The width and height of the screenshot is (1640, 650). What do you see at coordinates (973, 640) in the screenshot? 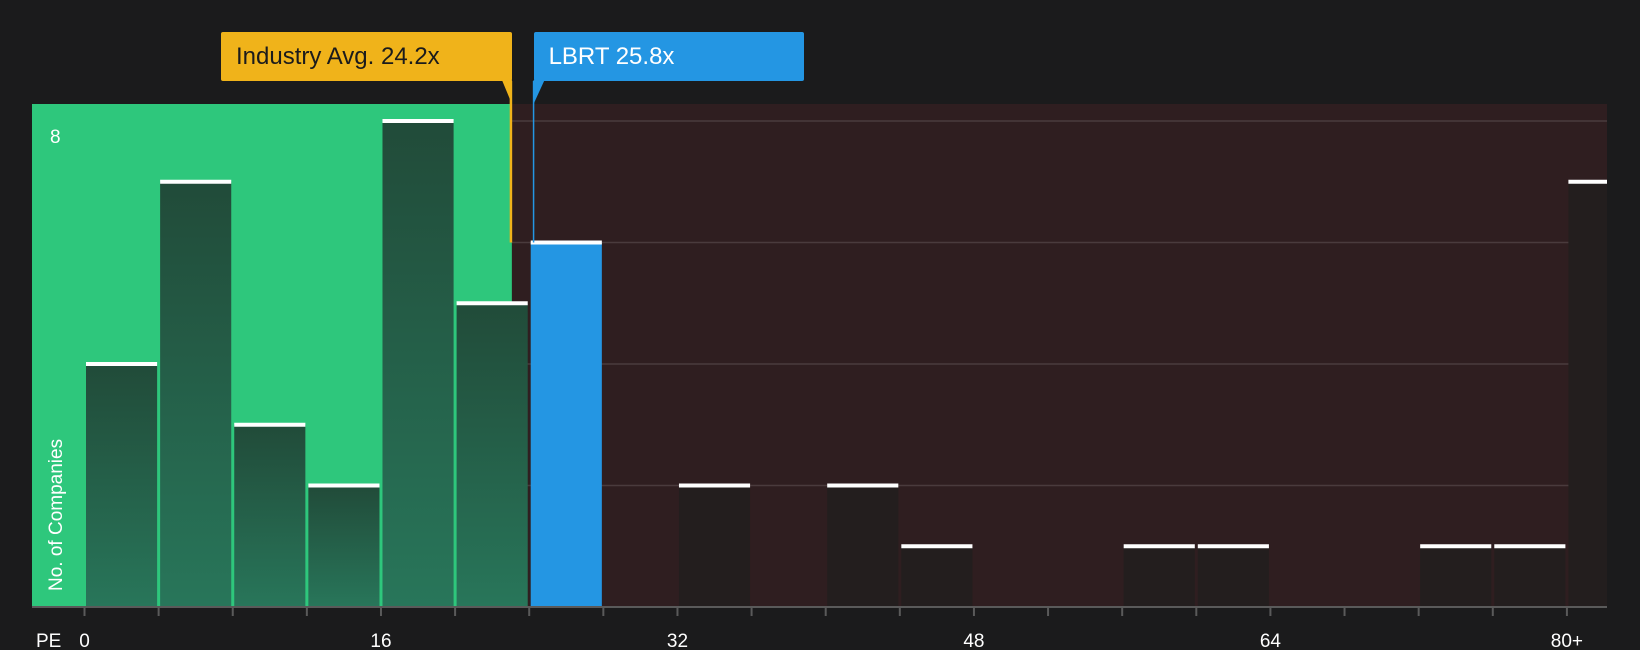
I see `x-tick-label: 48` at bounding box center [973, 640].